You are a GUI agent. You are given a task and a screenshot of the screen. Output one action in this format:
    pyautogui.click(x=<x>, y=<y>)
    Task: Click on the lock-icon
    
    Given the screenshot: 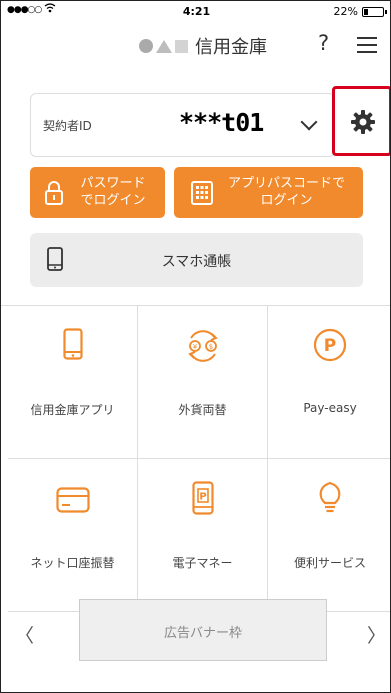 What is the action you would take?
    pyautogui.click(x=54, y=193)
    